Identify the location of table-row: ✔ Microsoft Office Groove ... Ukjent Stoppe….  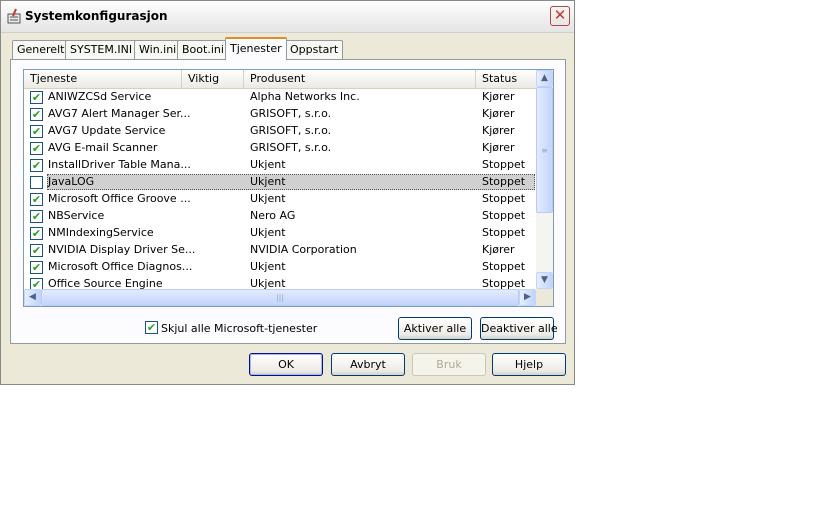
(280, 199).